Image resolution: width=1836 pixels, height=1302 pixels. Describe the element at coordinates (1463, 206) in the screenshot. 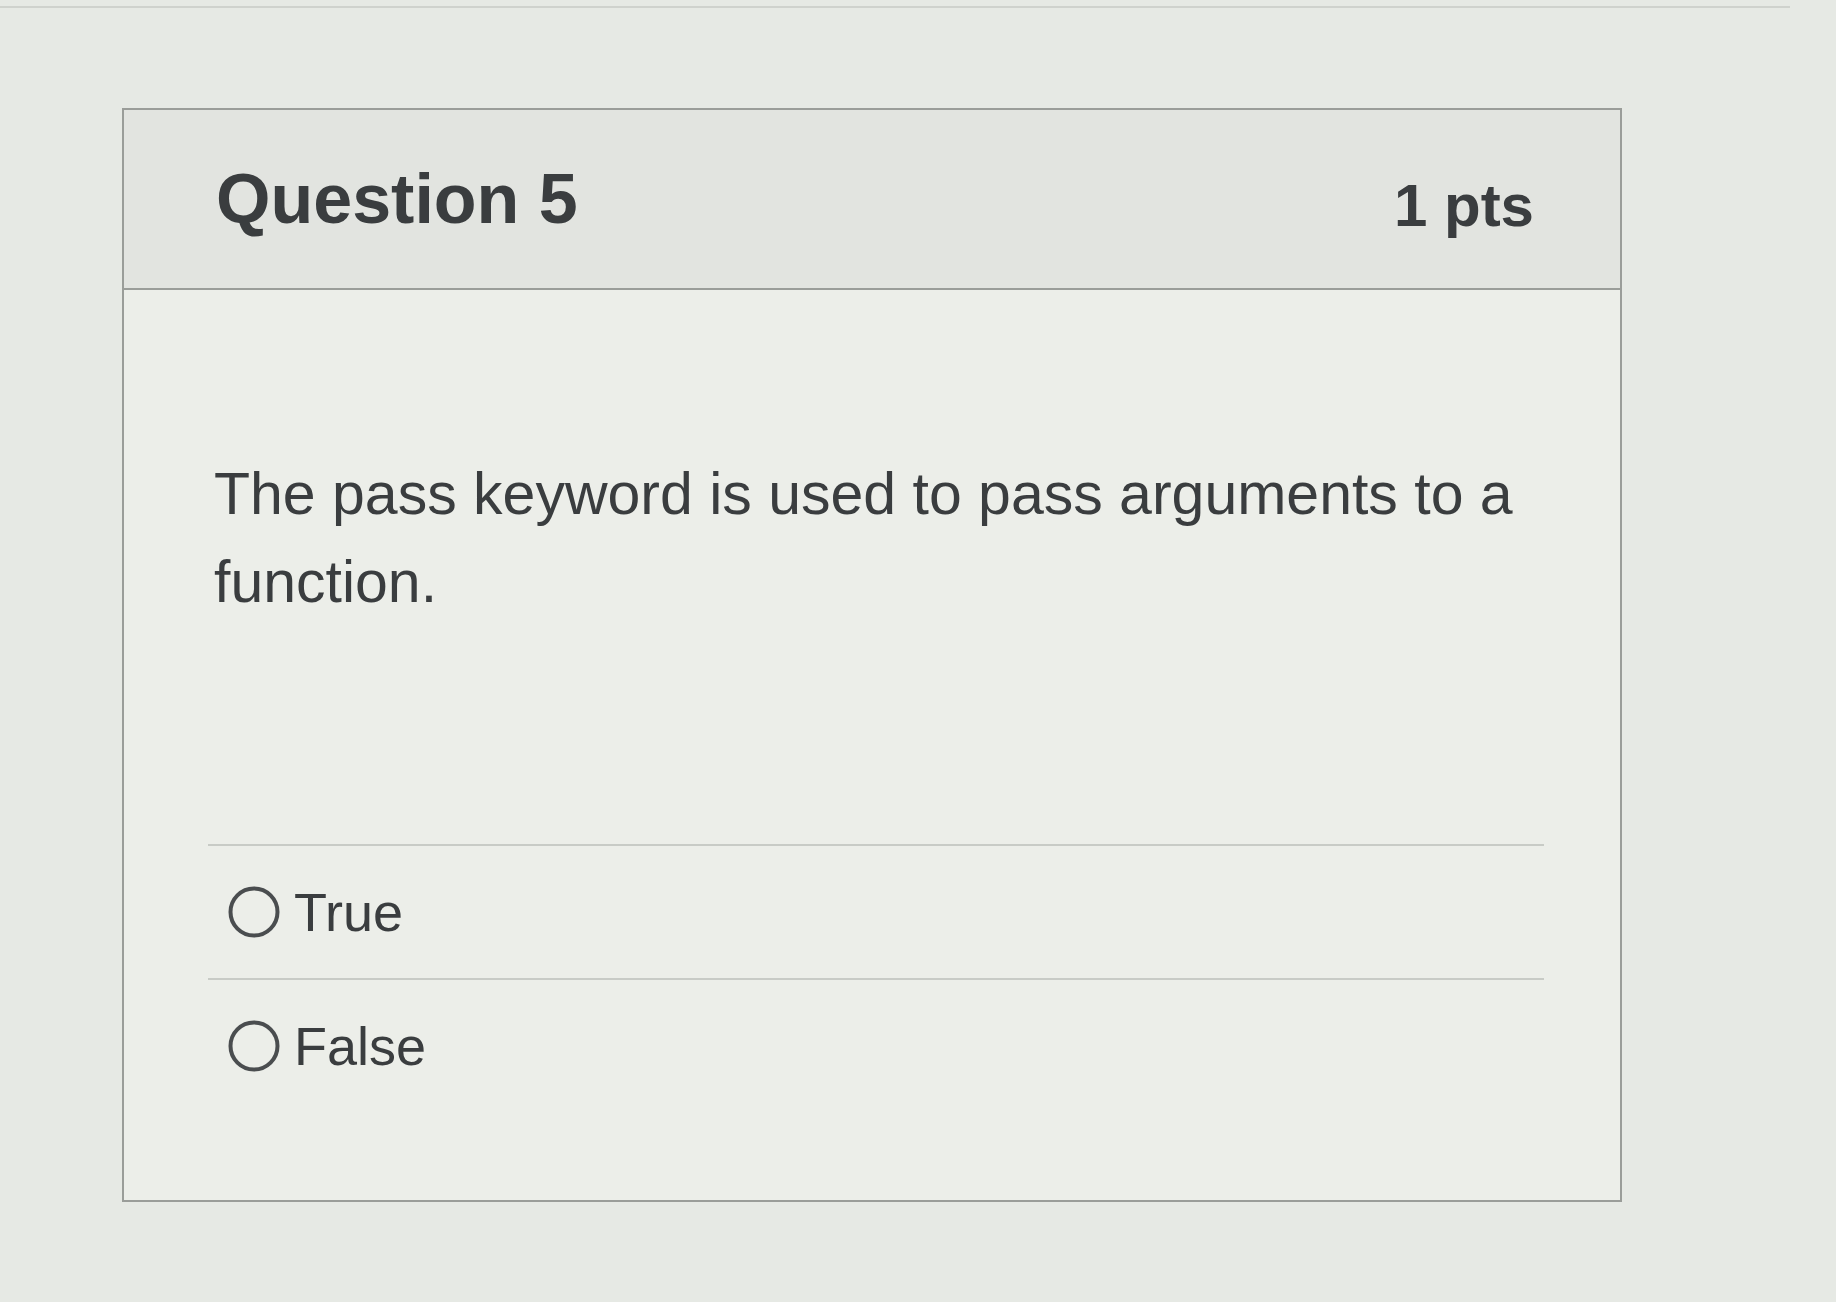

I see `points-label: 1 pts` at that location.